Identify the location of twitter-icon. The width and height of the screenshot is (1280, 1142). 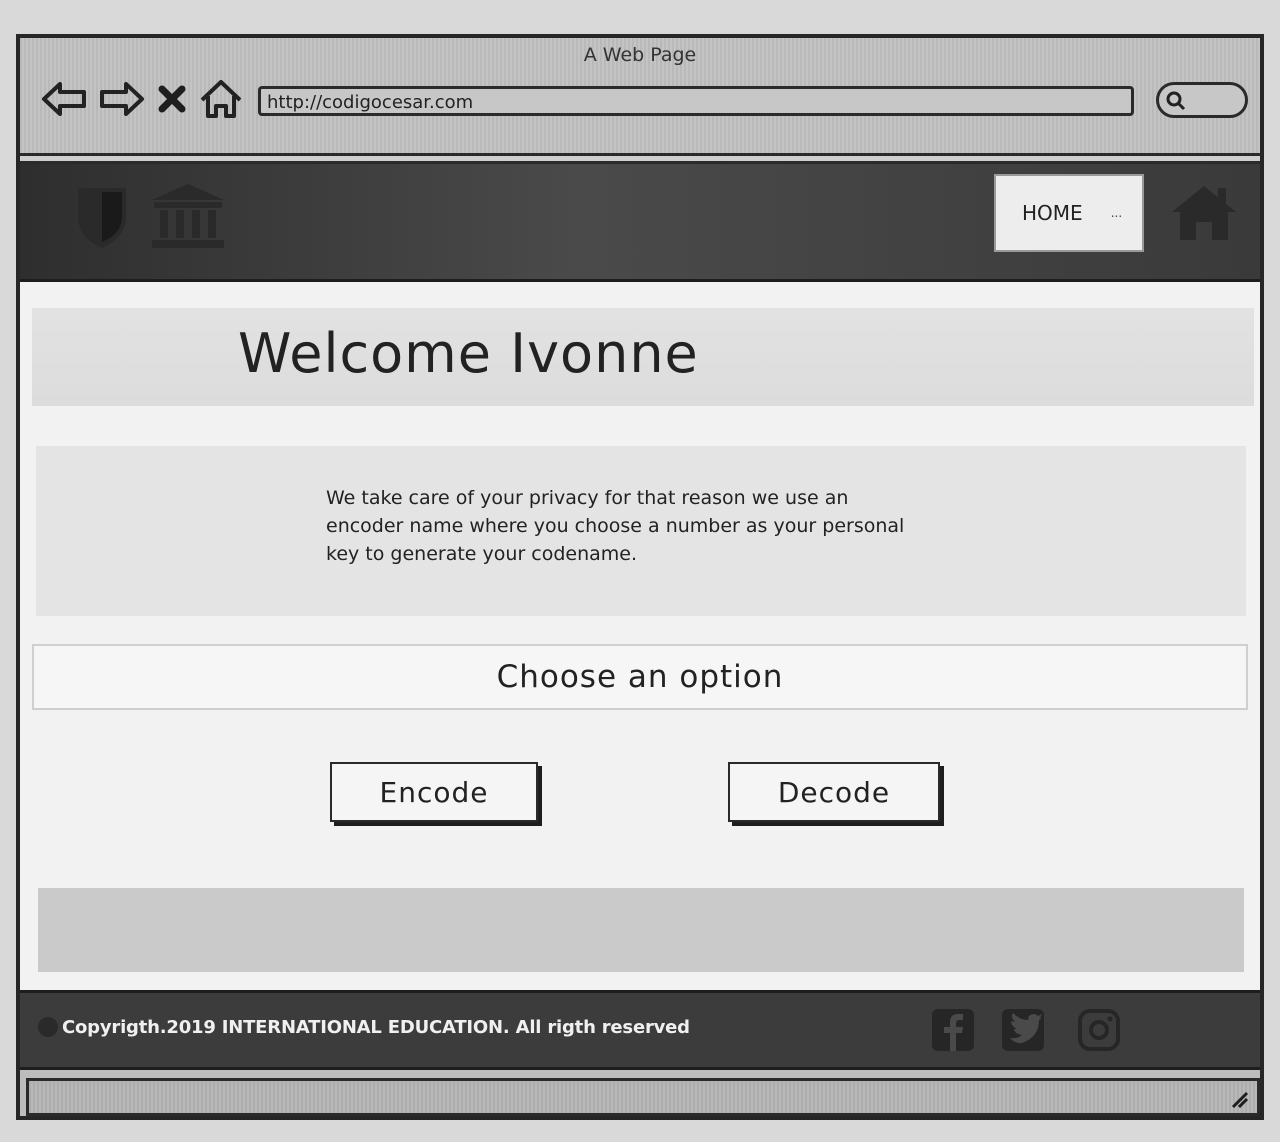
(1023, 1030).